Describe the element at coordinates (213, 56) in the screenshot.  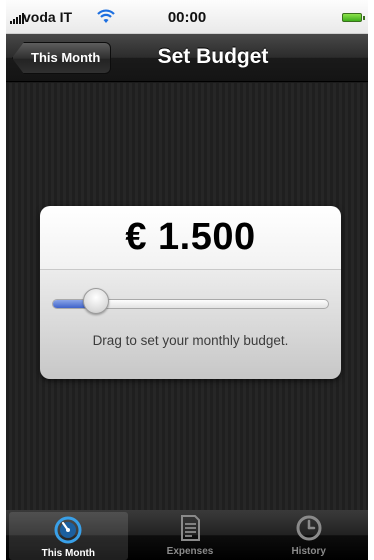
I see `page-title: Set Budget` at that location.